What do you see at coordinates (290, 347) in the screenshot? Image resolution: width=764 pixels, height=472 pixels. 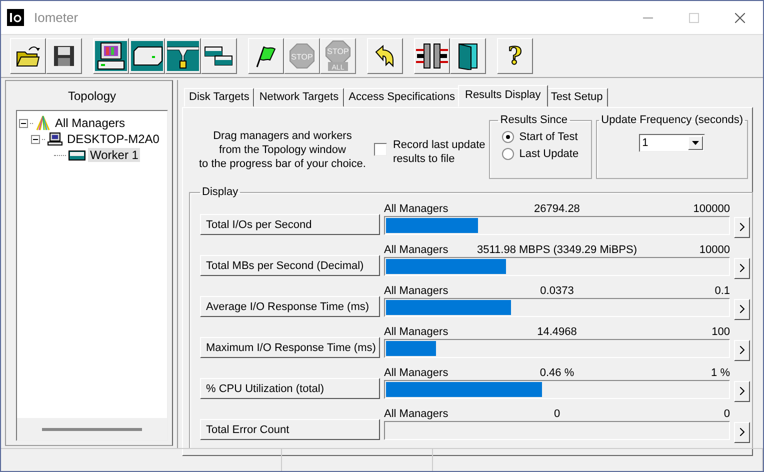 I see `metric-button: Maximum I/O Response Time (ms)` at bounding box center [290, 347].